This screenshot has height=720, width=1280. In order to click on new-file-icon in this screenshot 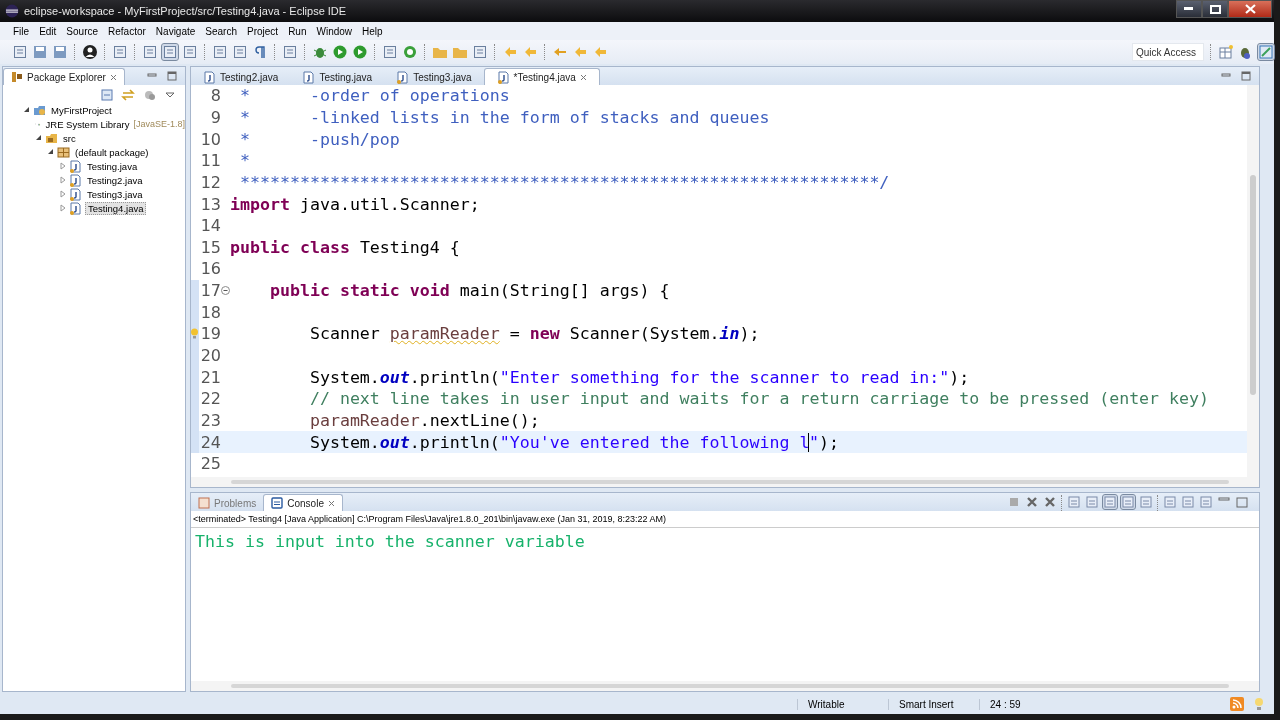, I will do `click(20, 52)`.